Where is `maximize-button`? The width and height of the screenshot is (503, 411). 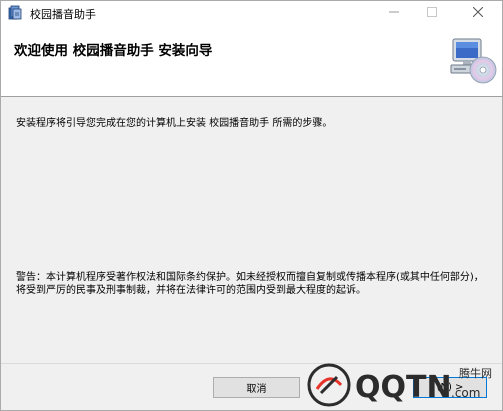 maximize-button is located at coordinates (432, 13).